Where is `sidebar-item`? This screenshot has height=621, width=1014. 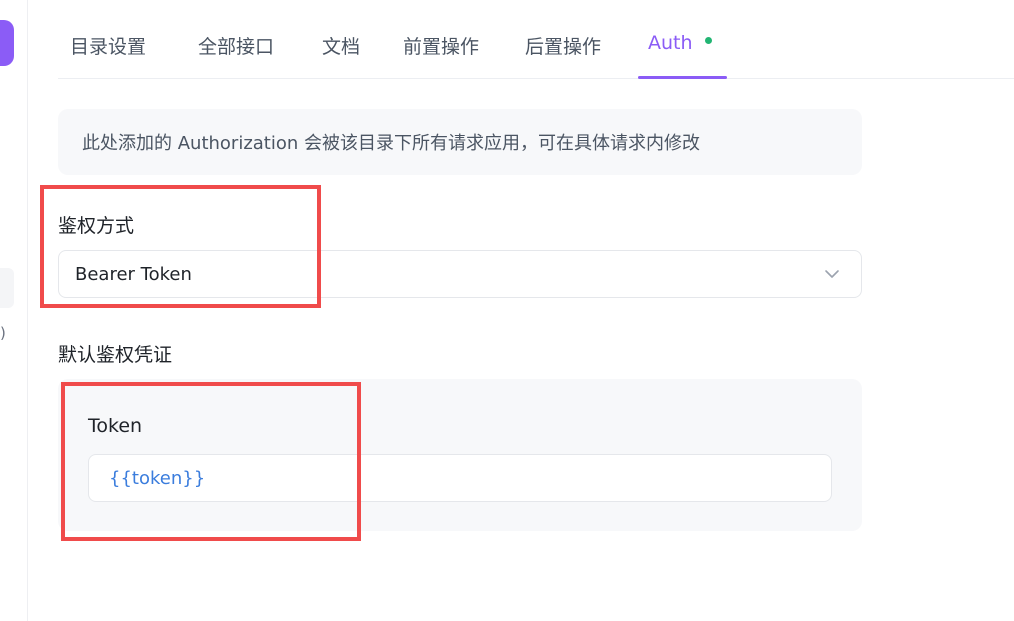
sidebar-item is located at coordinates (7, 288).